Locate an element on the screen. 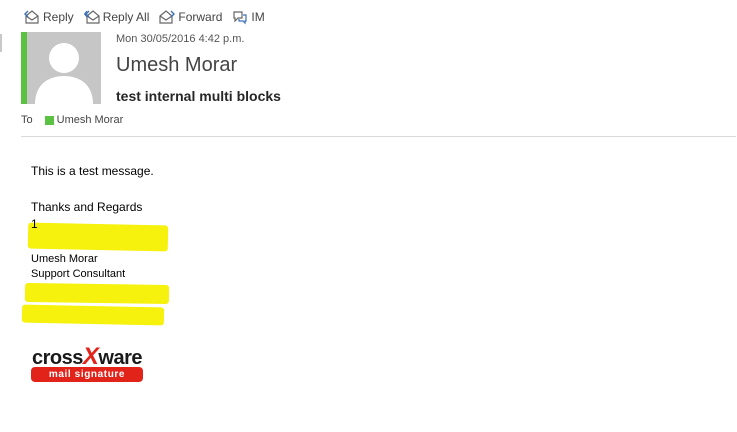 The height and width of the screenshot is (432, 737). reply-all-label: Reply All is located at coordinates (126, 17).